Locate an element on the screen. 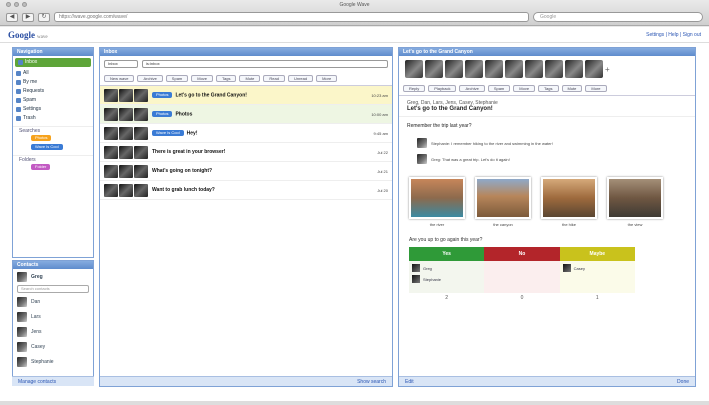 The image size is (709, 405). message-row: Wave Is Cool Hey! 9:45 am is located at coordinates (246, 133).